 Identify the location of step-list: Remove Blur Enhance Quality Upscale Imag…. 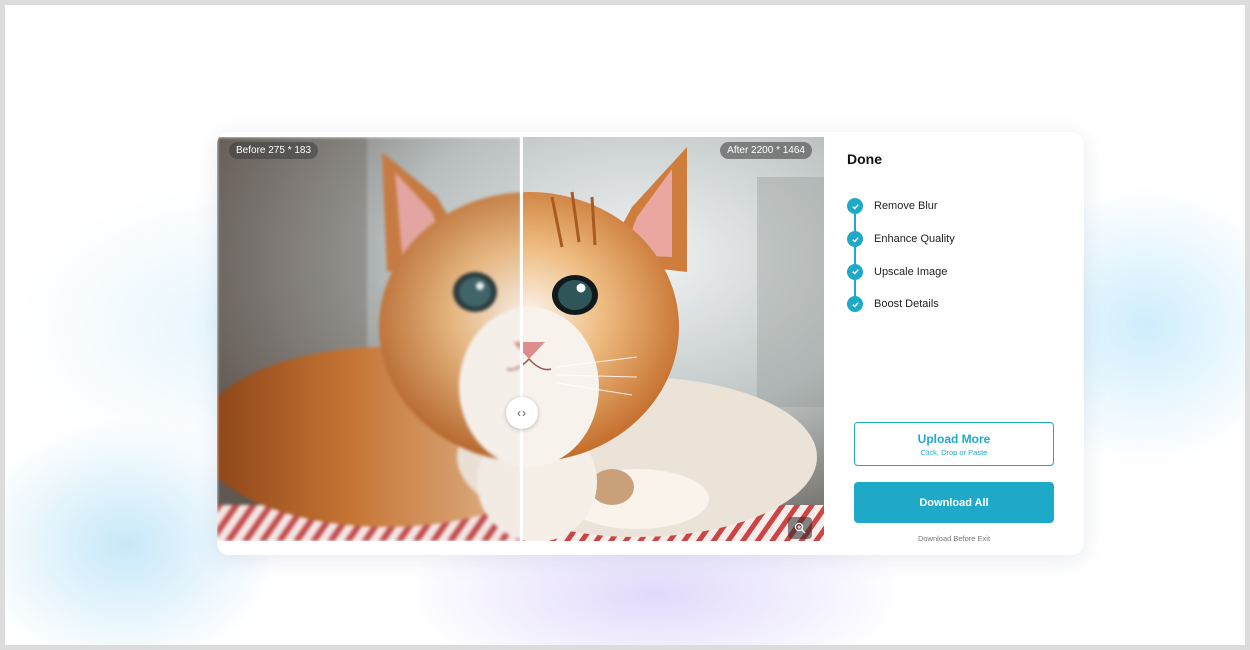
(901, 255).